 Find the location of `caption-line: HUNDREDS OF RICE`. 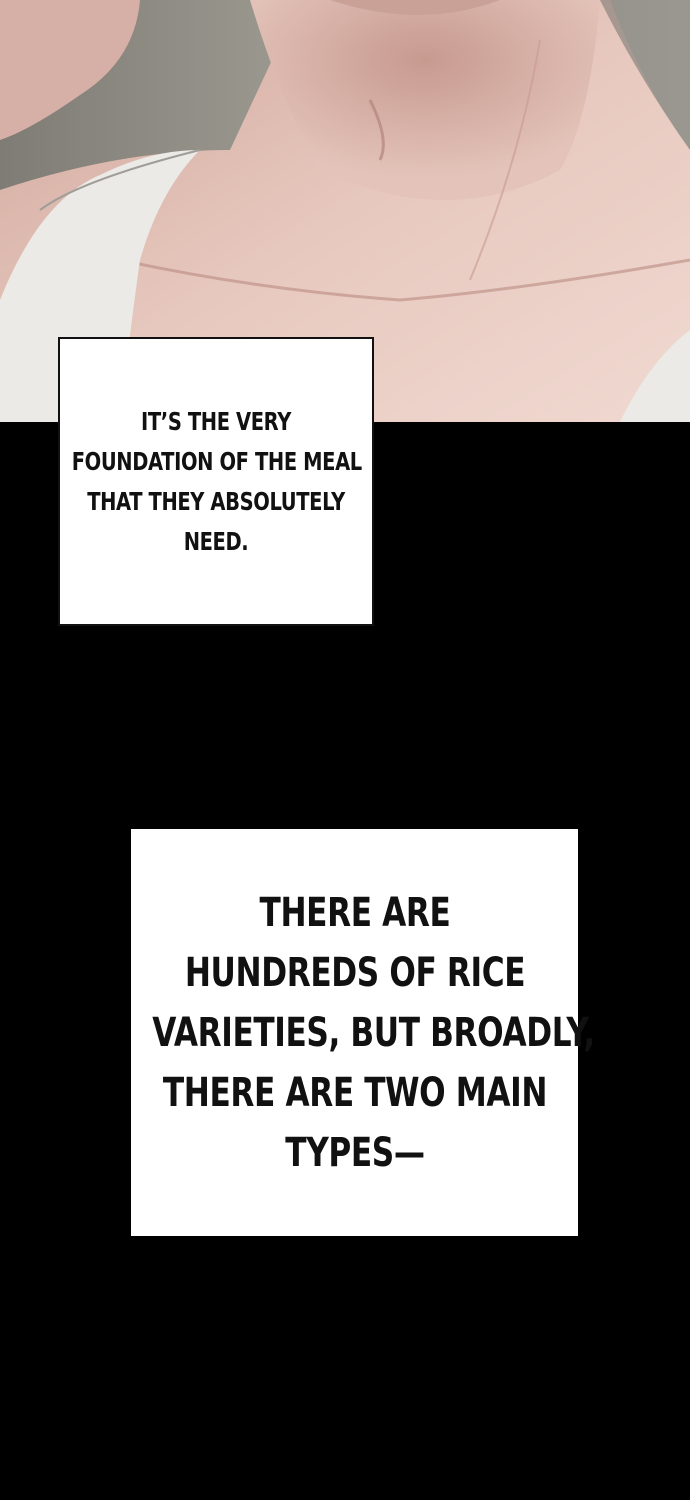

caption-line: HUNDREDS OF RICE is located at coordinates (354, 972).